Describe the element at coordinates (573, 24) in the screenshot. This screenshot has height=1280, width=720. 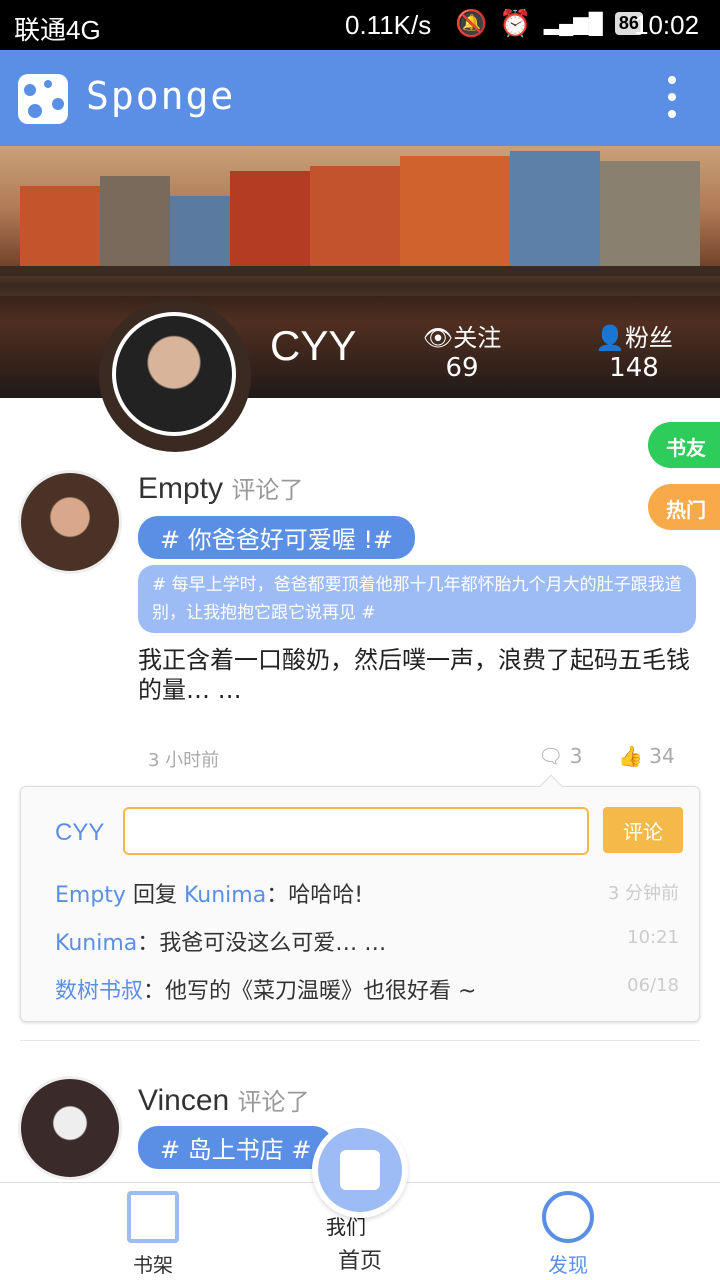
I see `signal-icon: ▂▄▆█` at that location.